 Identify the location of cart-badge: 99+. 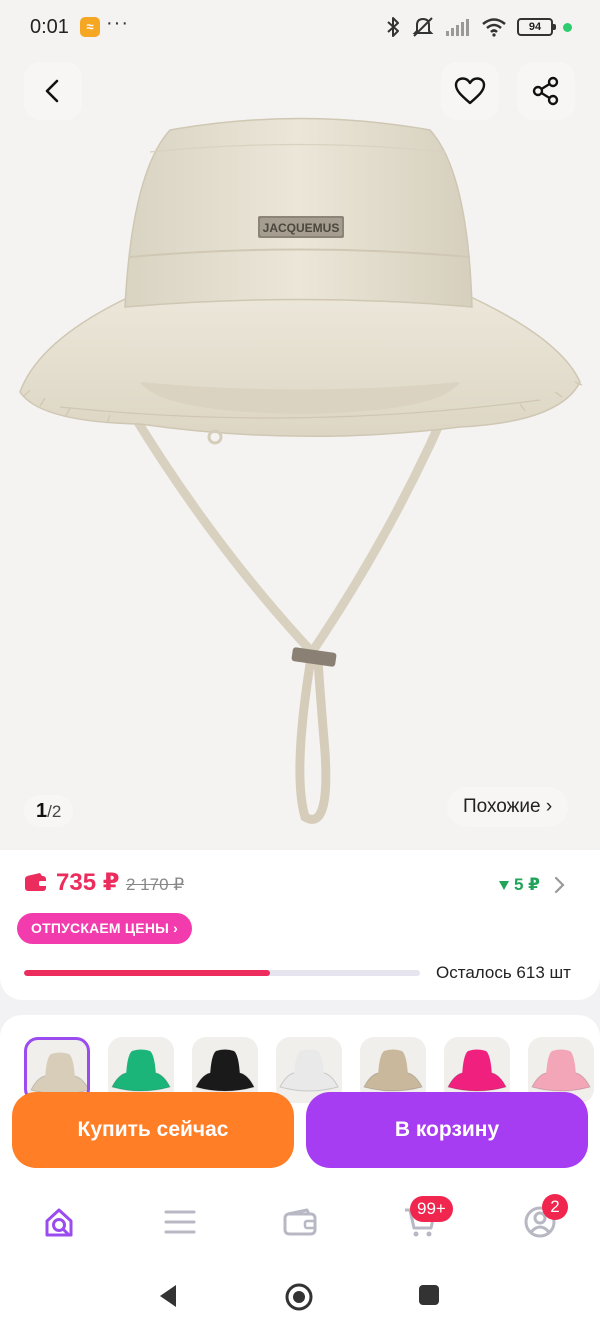
(431, 1209).